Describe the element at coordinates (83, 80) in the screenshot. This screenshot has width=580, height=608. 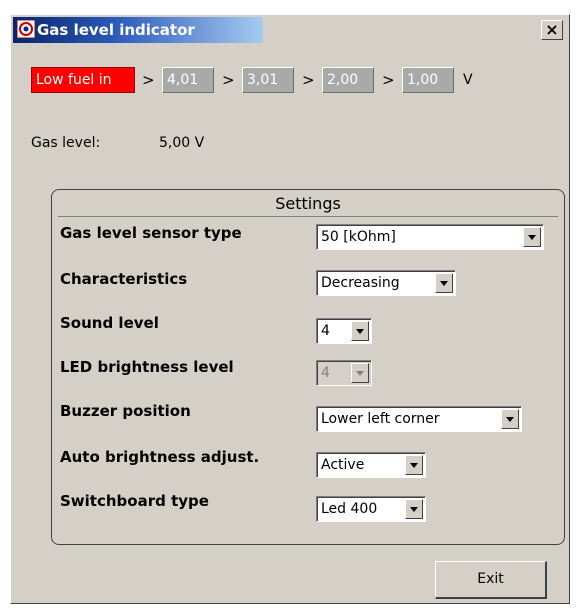
I see `low-fuel-indicator: Low fuel in` at that location.